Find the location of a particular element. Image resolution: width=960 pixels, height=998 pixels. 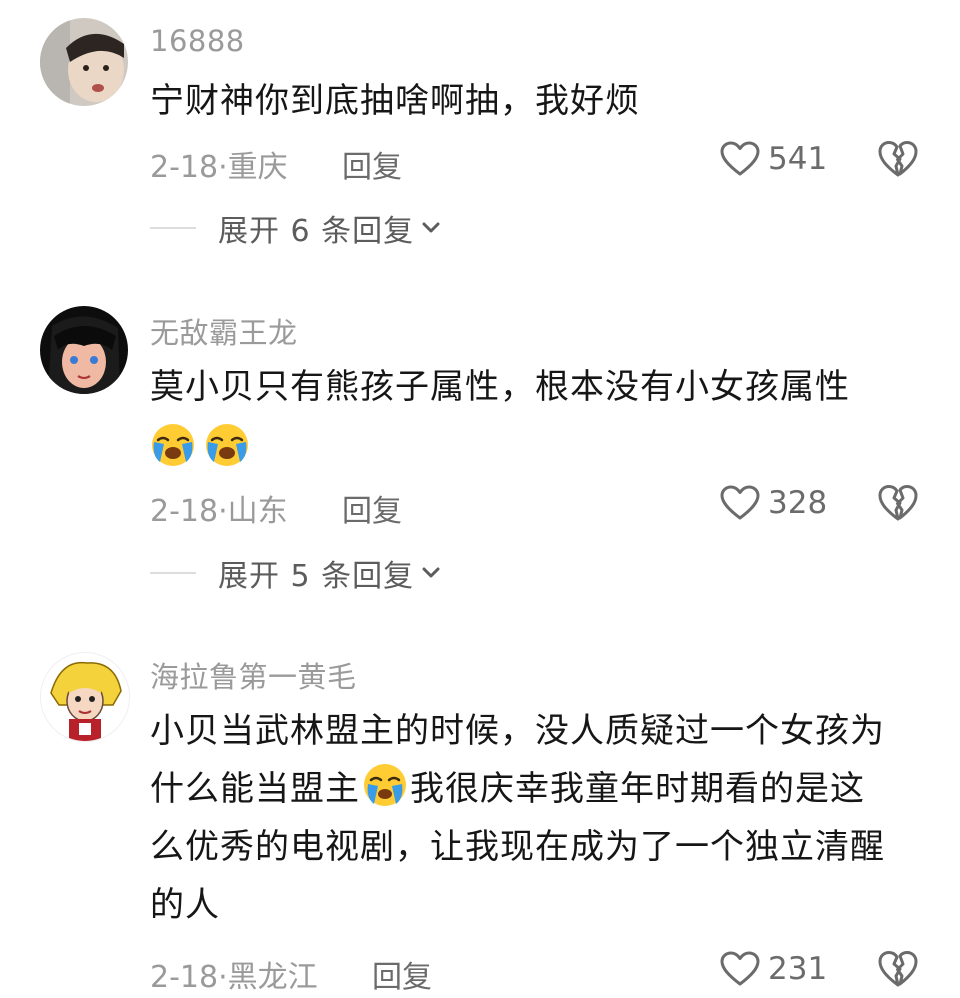

comment-text-line: 小贝当武林盟主的时候，没人质疑过一个女孩为 is located at coordinates (517, 731).